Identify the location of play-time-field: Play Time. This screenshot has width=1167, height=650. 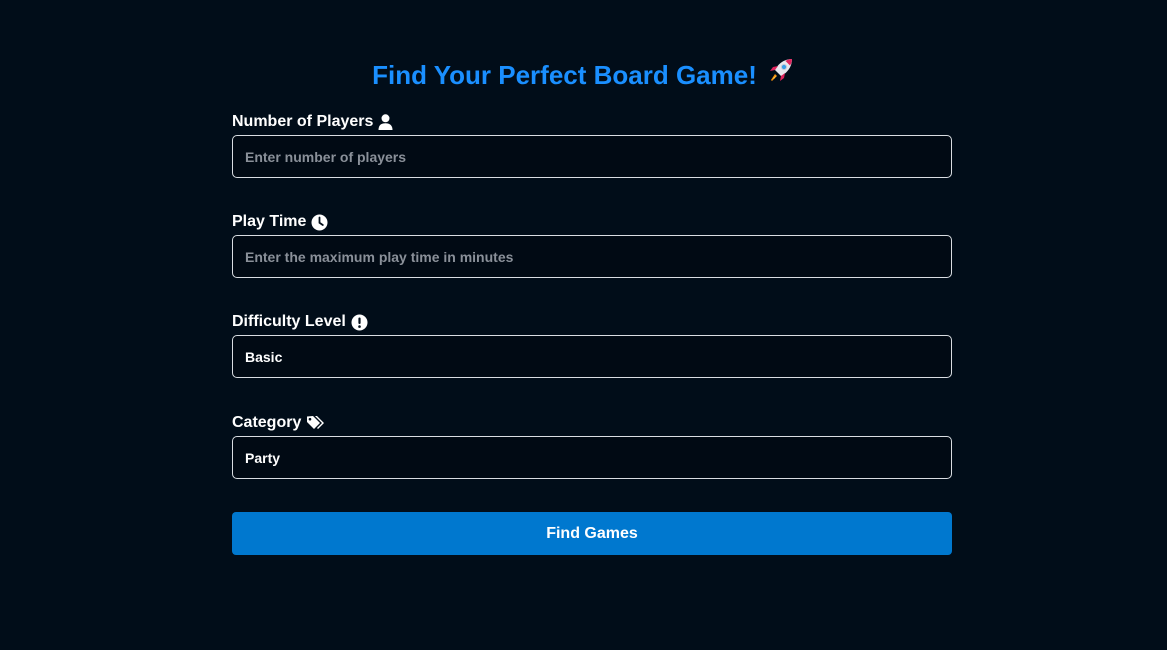
(592, 245).